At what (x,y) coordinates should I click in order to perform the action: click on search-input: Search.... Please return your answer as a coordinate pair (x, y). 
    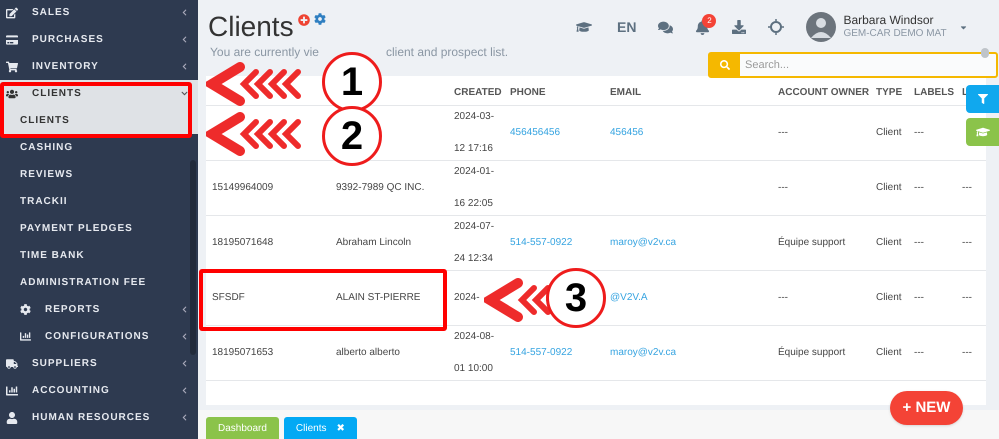
    Looking at the image, I should click on (868, 65).